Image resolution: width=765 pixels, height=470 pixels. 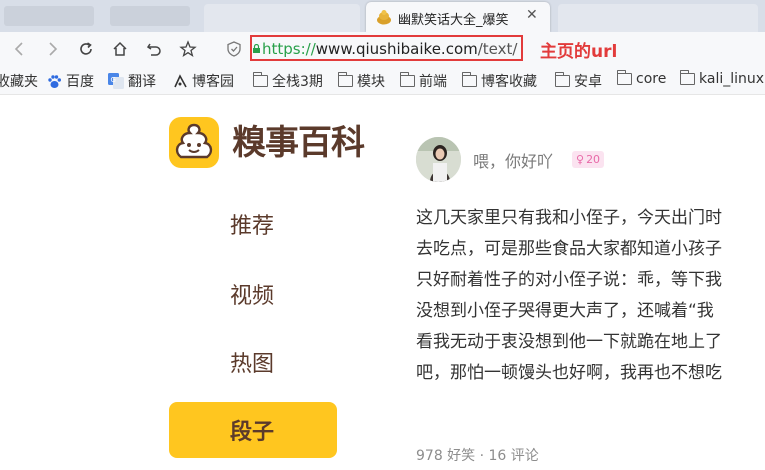 What do you see at coordinates (569, 280) in the screenshot?
I see `post-line: 只好耐着性子的对小侄子说：乖，等下我` at bounding box center [569, 280].